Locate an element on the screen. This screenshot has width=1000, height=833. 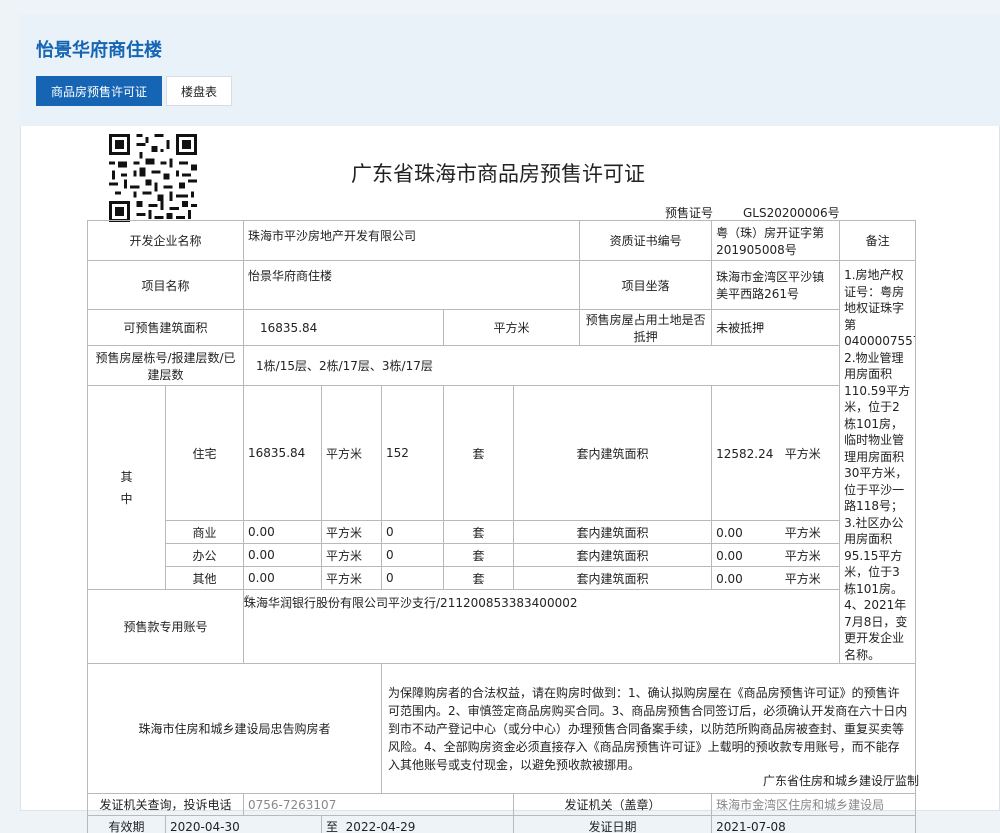
use-type: 其他 is located at coordinates (204, 578).